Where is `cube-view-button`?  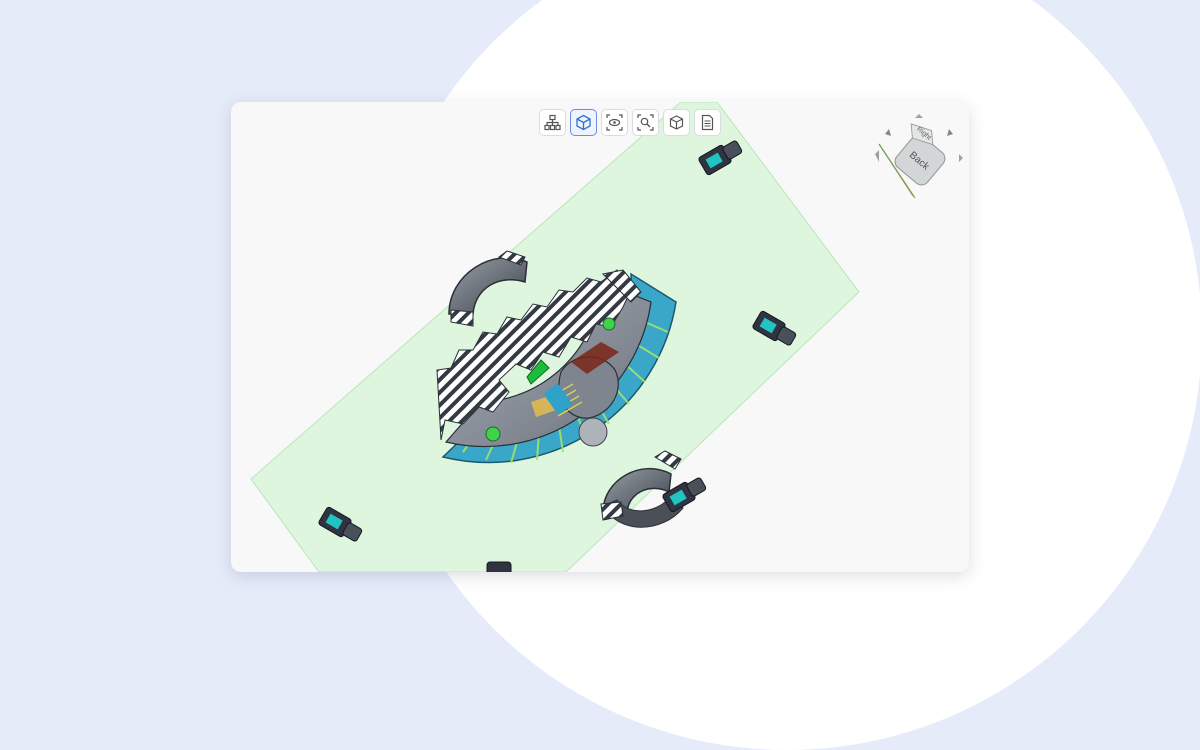
cube-view-button is located at coordinates (583, 122).